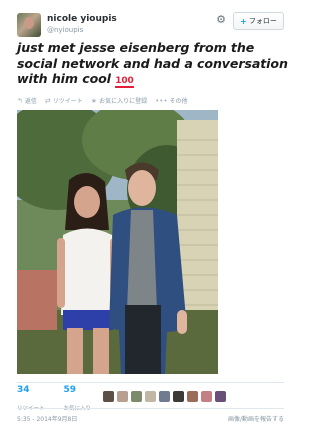 This screenshot has width=320, height=439. What do you see at coordinates (23, 390) in the screenshot?
I see `retweet-count-value: 34` at bounding box center [23, 390].